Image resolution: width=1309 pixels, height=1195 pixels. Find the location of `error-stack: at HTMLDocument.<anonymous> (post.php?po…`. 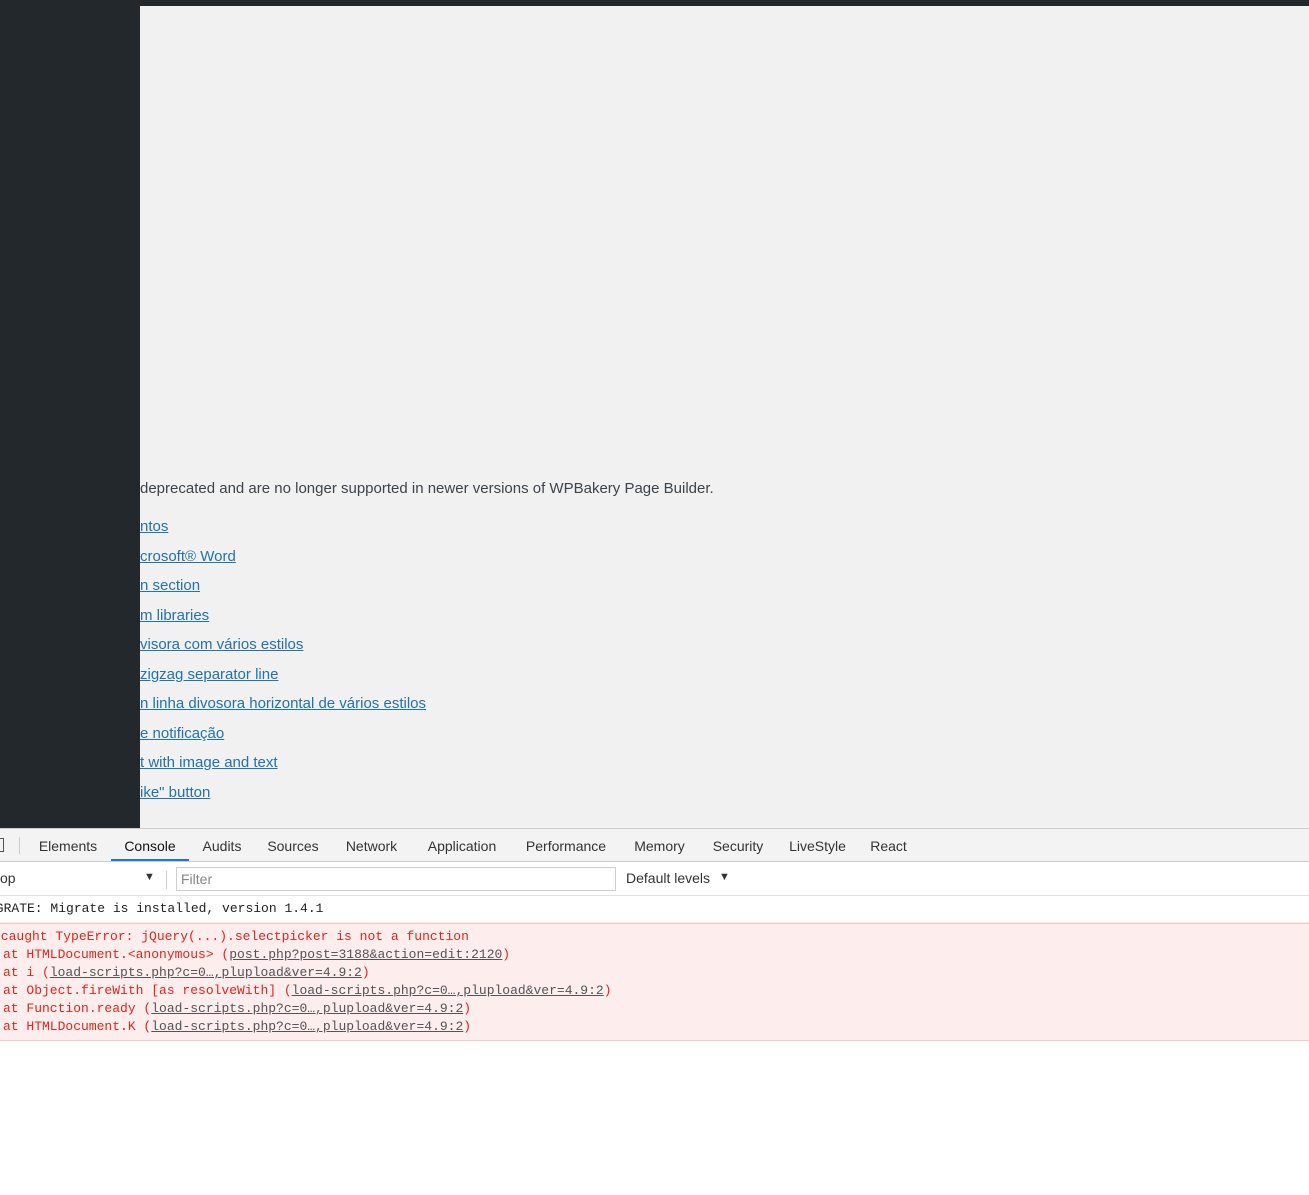

error-stack: at HTMLDocument.<anonymous> (post.php?po… is located at coordinates (654, 991).